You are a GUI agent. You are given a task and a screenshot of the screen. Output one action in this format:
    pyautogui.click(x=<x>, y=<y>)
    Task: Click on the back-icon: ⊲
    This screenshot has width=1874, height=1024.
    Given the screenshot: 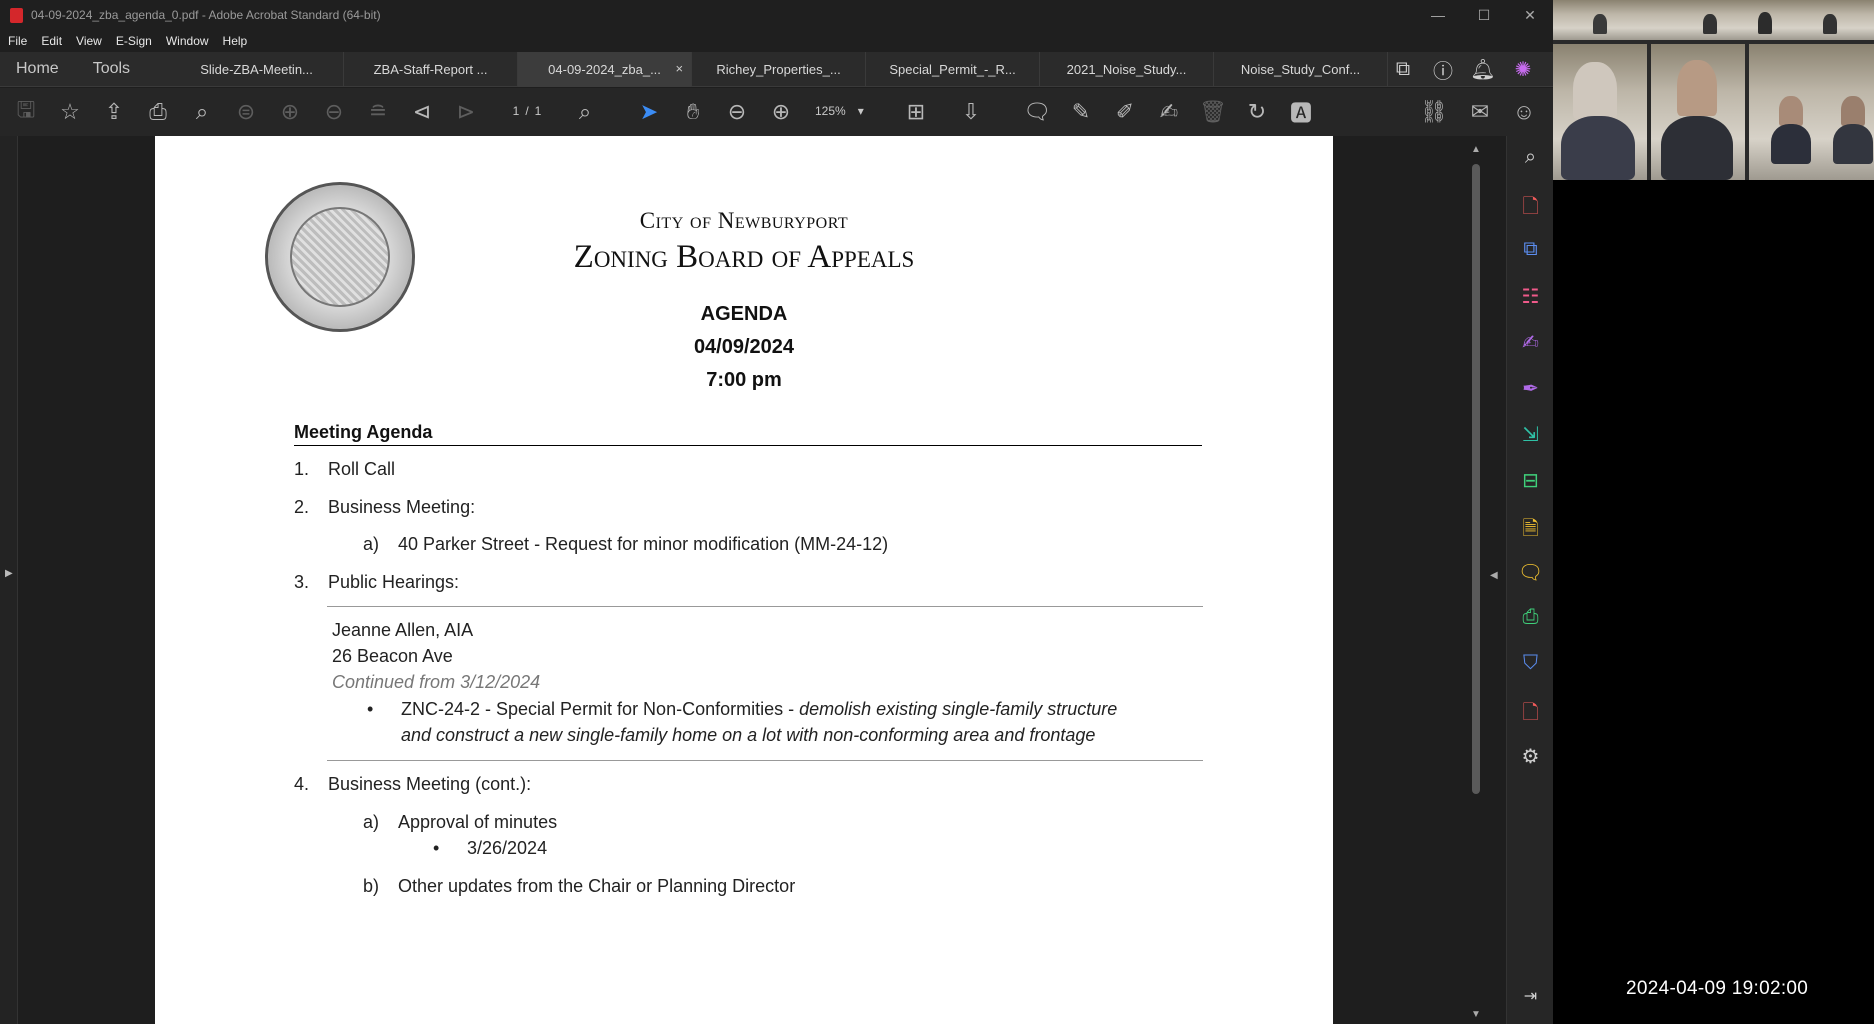 What is the action you would take?
    pyautogui.click(x=422, y=112)
    